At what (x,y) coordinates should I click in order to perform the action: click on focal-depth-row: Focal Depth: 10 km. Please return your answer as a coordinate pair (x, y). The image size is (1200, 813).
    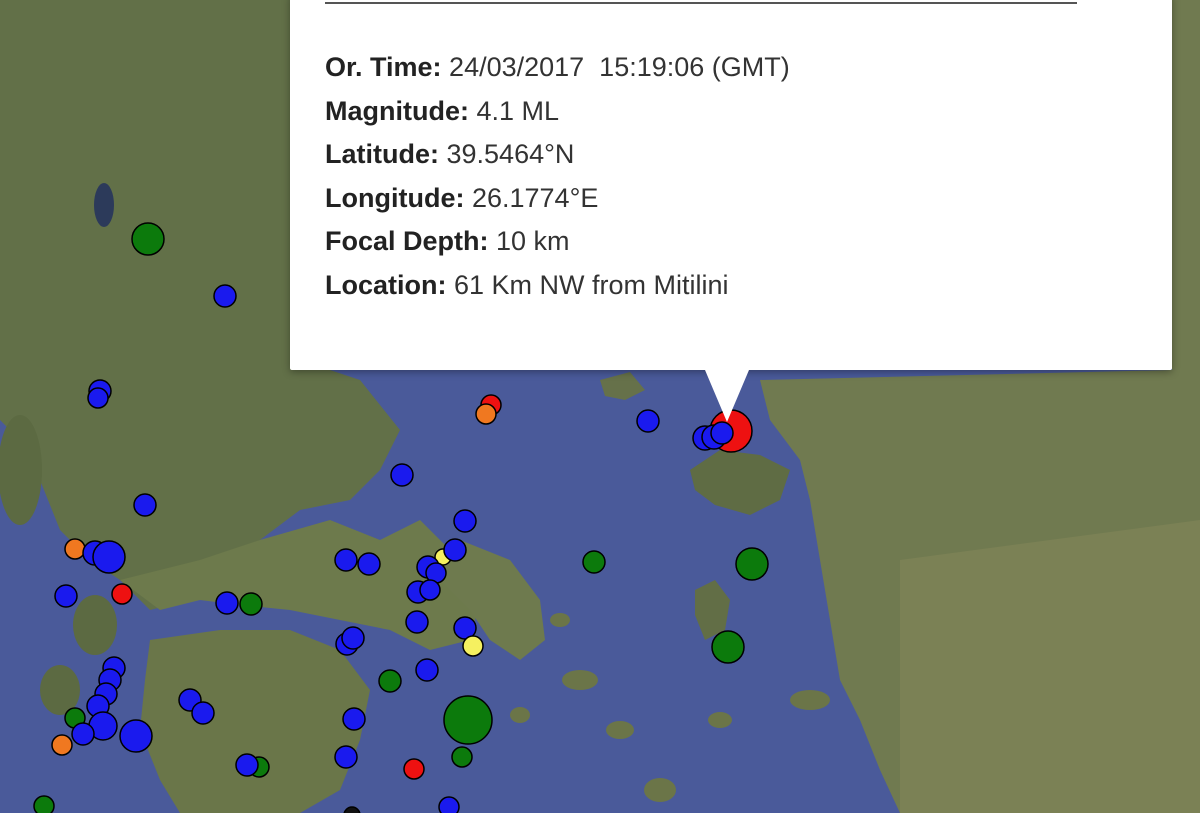
    Looking at the image, I should click on (447, 241).